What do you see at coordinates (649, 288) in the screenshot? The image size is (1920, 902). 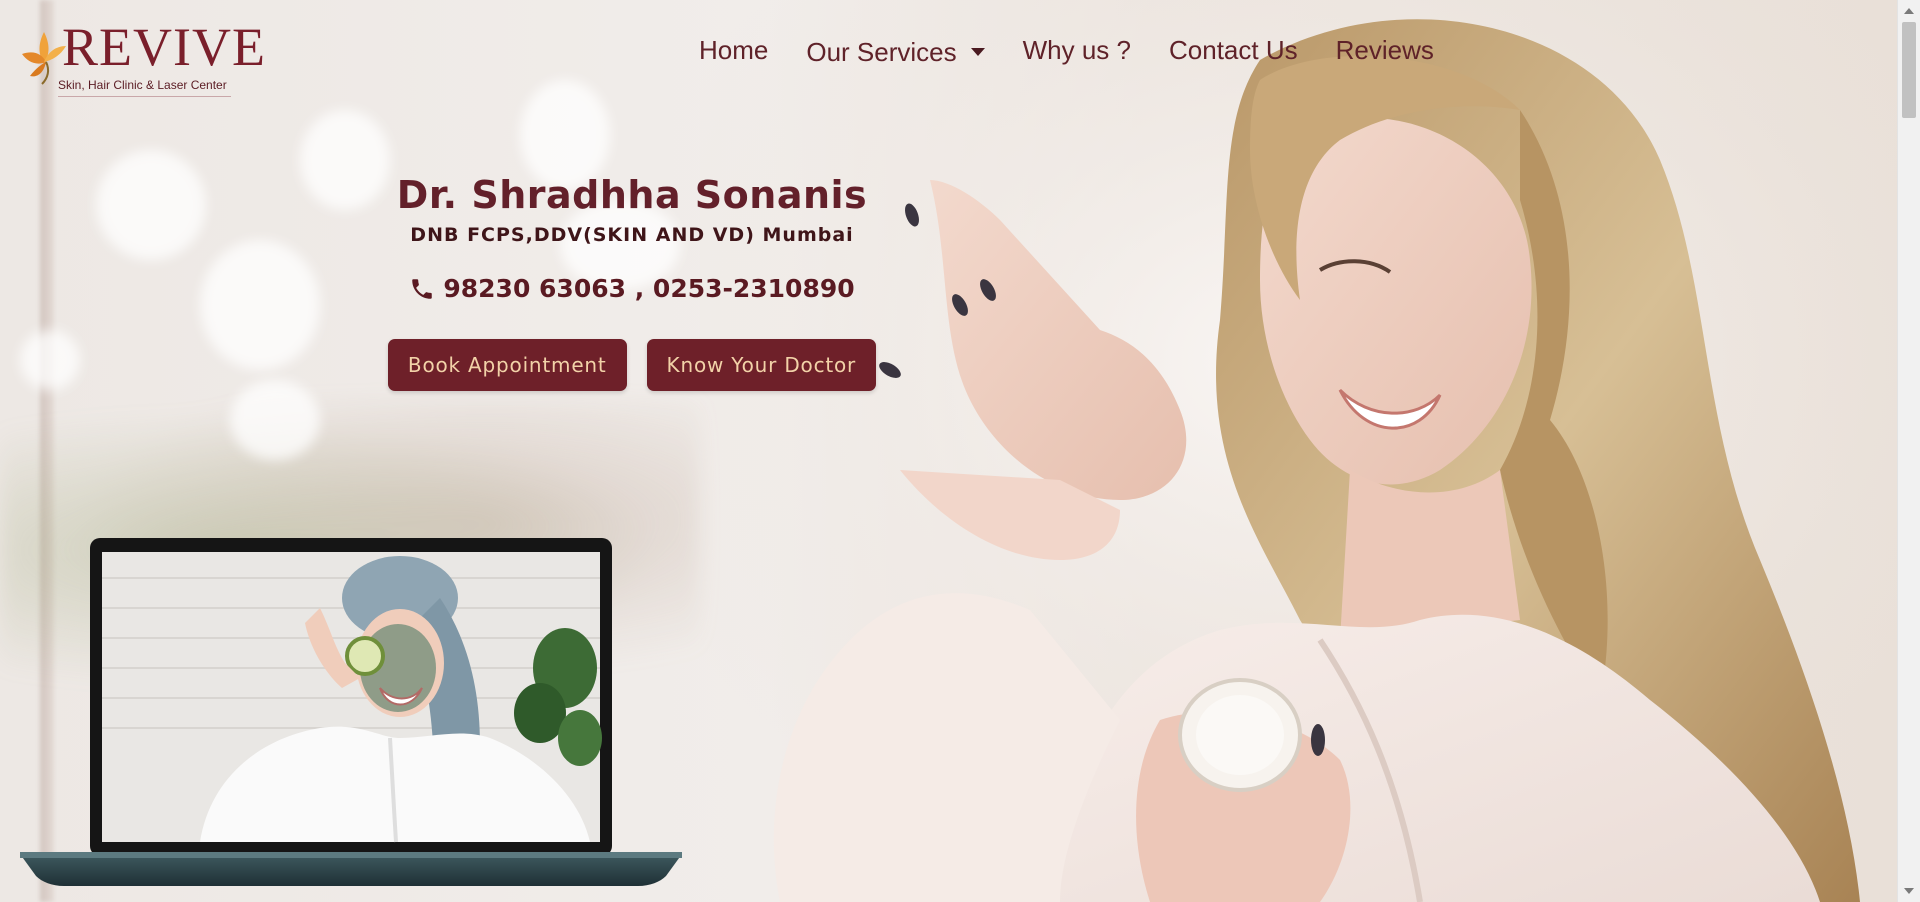 I see `phone-numbers: 98230 63063 , 0253-2310890` at bounding box center [649, 288].